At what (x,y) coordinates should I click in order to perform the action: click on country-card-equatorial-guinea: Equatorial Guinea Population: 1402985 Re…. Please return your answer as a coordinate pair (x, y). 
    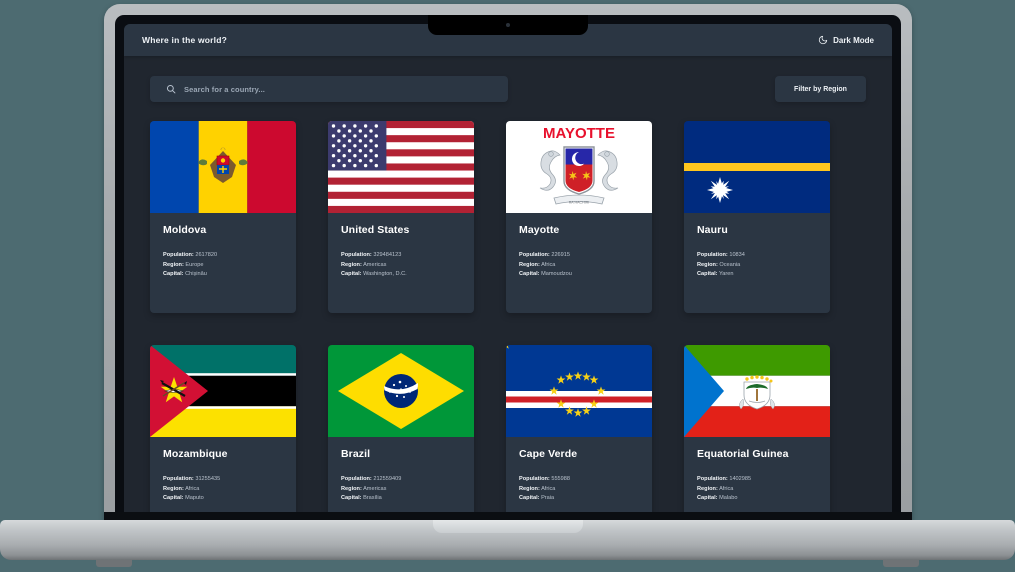
    Looking at the image, I should click on (757, 436).